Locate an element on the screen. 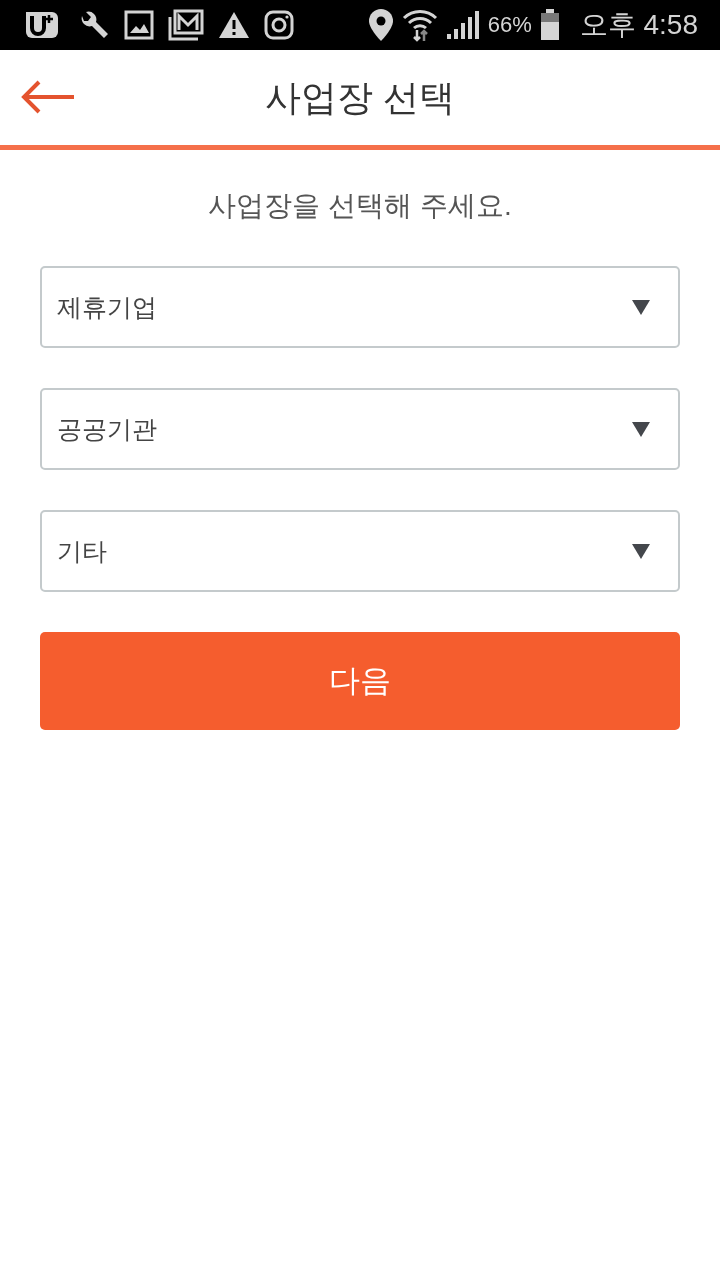 Image resolution: width=720 pixels, height=1280 pixels. battery-icon is located at coordinates (549, 25).